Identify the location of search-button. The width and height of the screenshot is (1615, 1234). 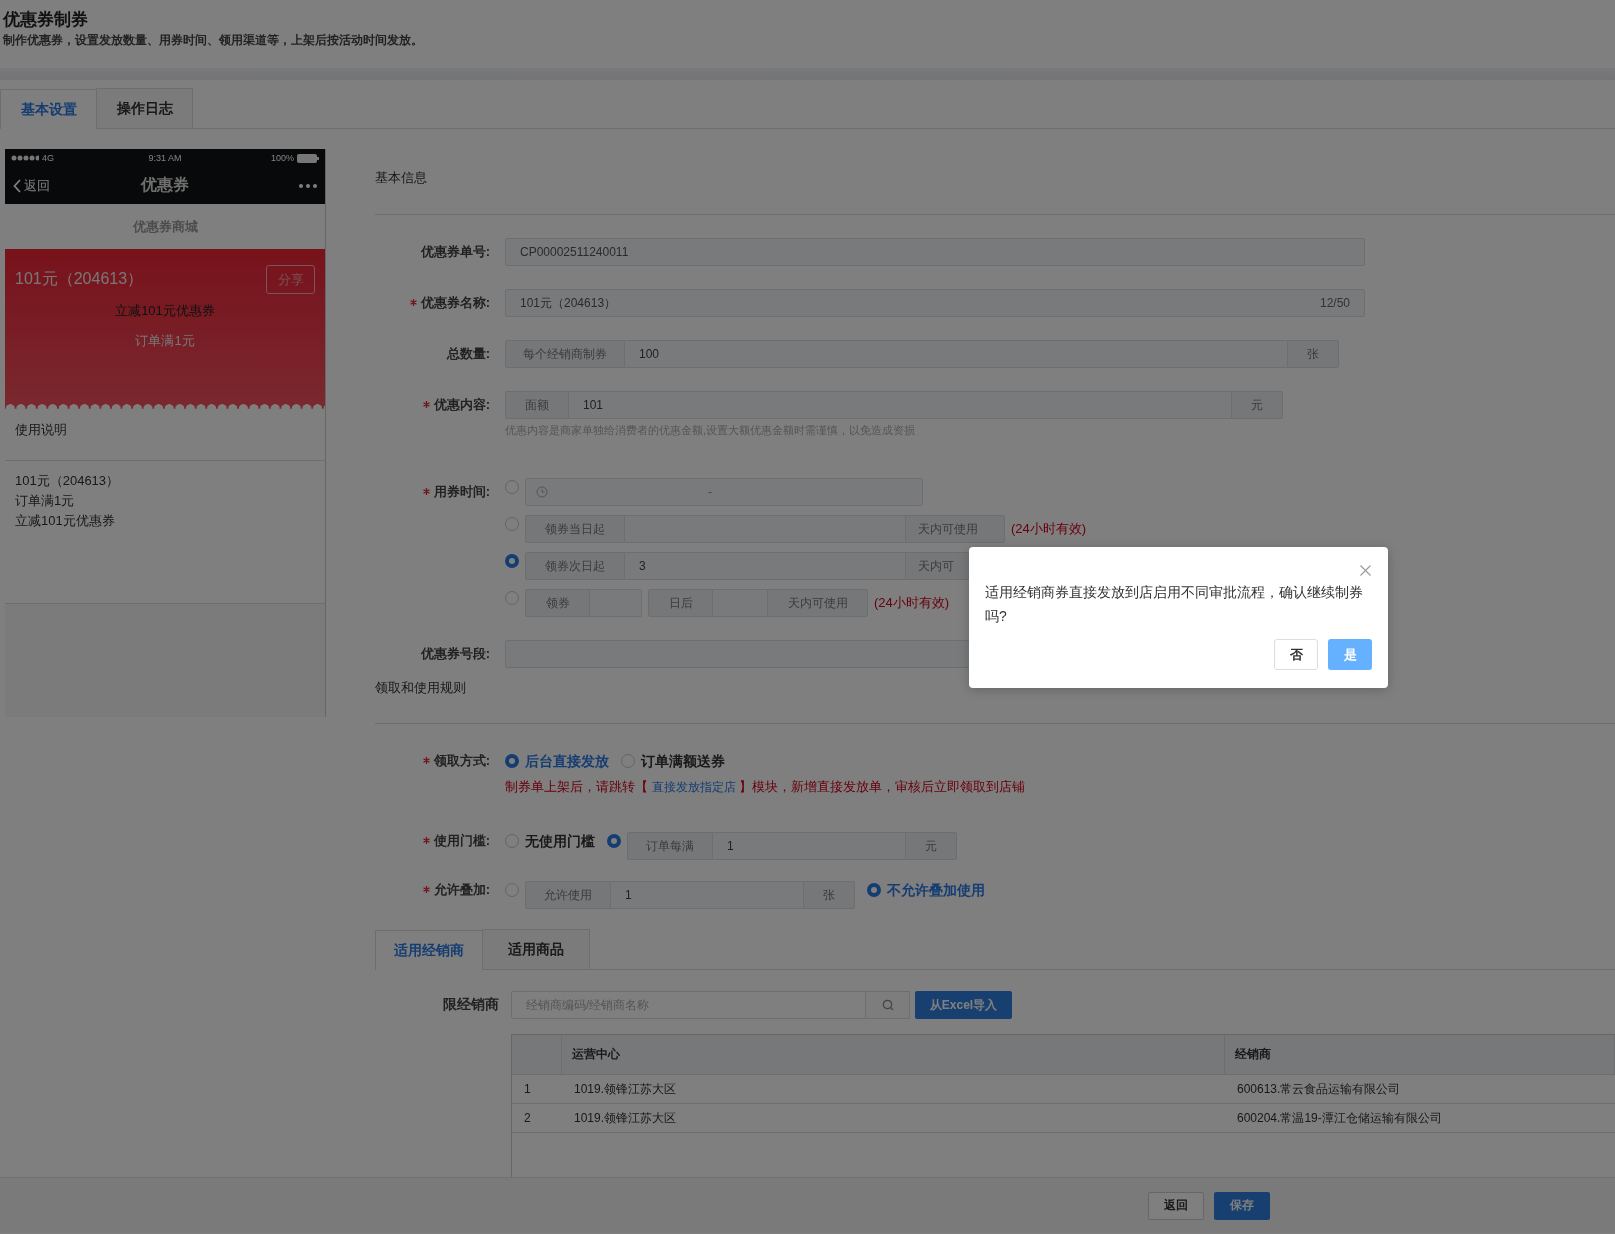
(888, 1005).